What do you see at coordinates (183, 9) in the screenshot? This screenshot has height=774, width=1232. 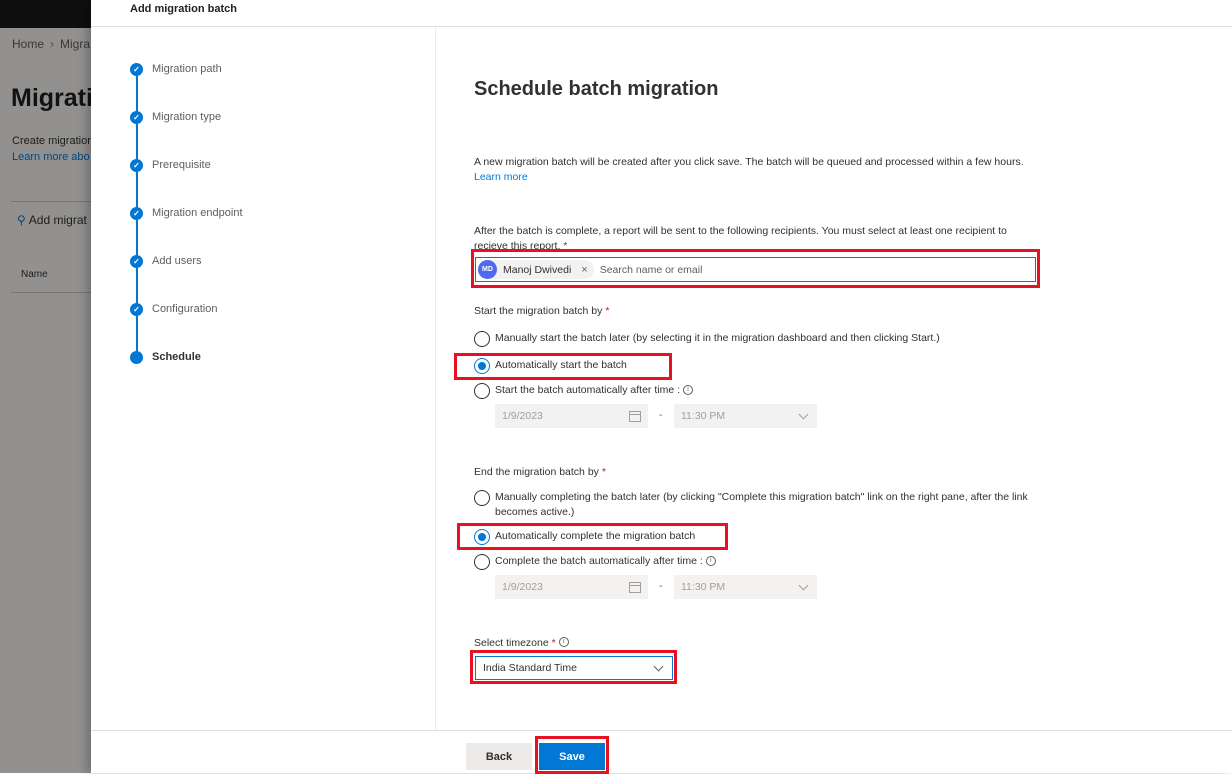 I see `panel-title: Add migration batch` at bounding box center [183, 9].